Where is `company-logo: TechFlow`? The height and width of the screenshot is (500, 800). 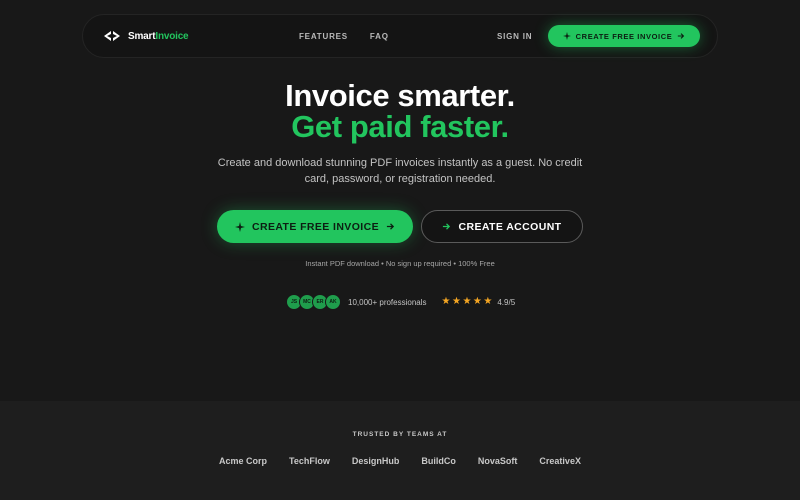 company-logo: TechFlow is located at coordinates (309, 461).